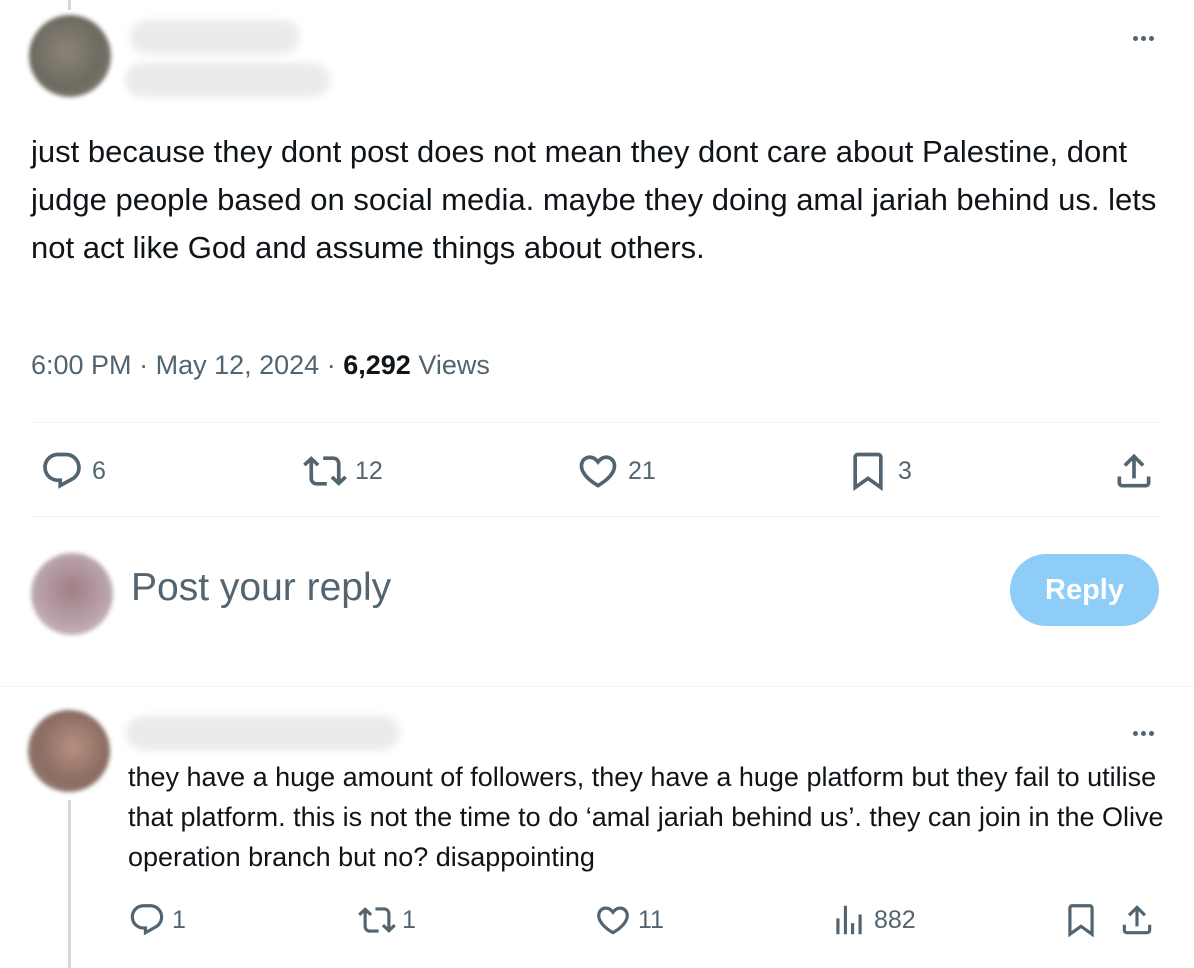 The image size is (1194, 968). What do you see at coordinates (69, 751) in the screenshot?
I see `reply-author-avatar` at bounding box center [69, 751].